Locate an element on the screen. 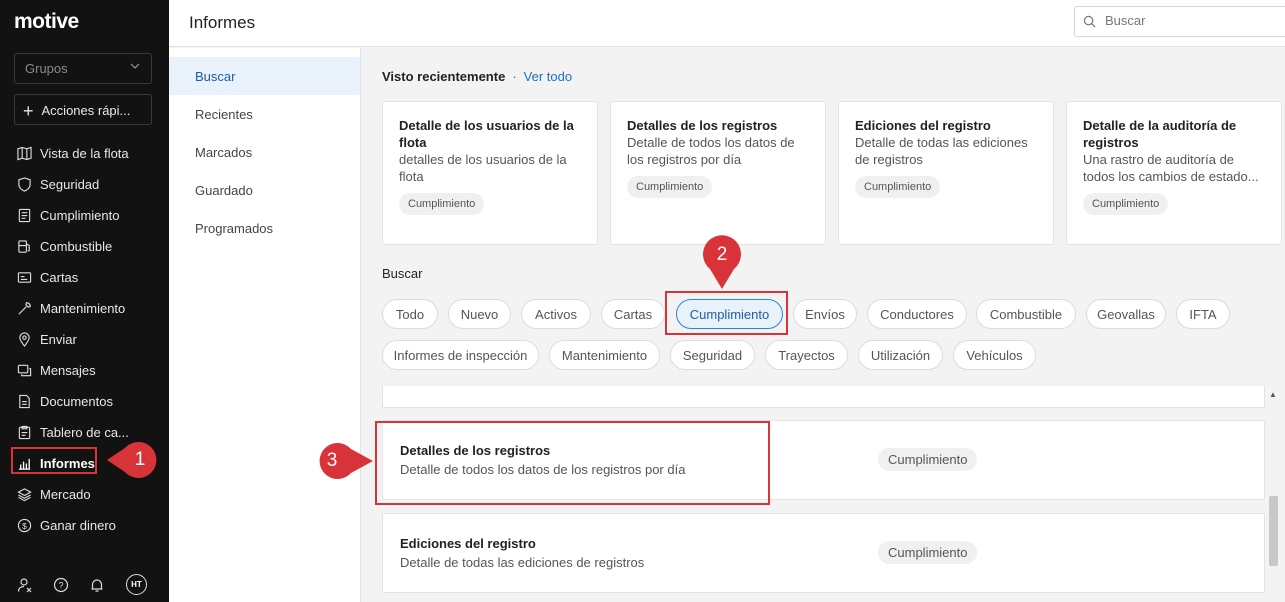  subnav-item-programados: Programados is located at coordinates (264, 228).